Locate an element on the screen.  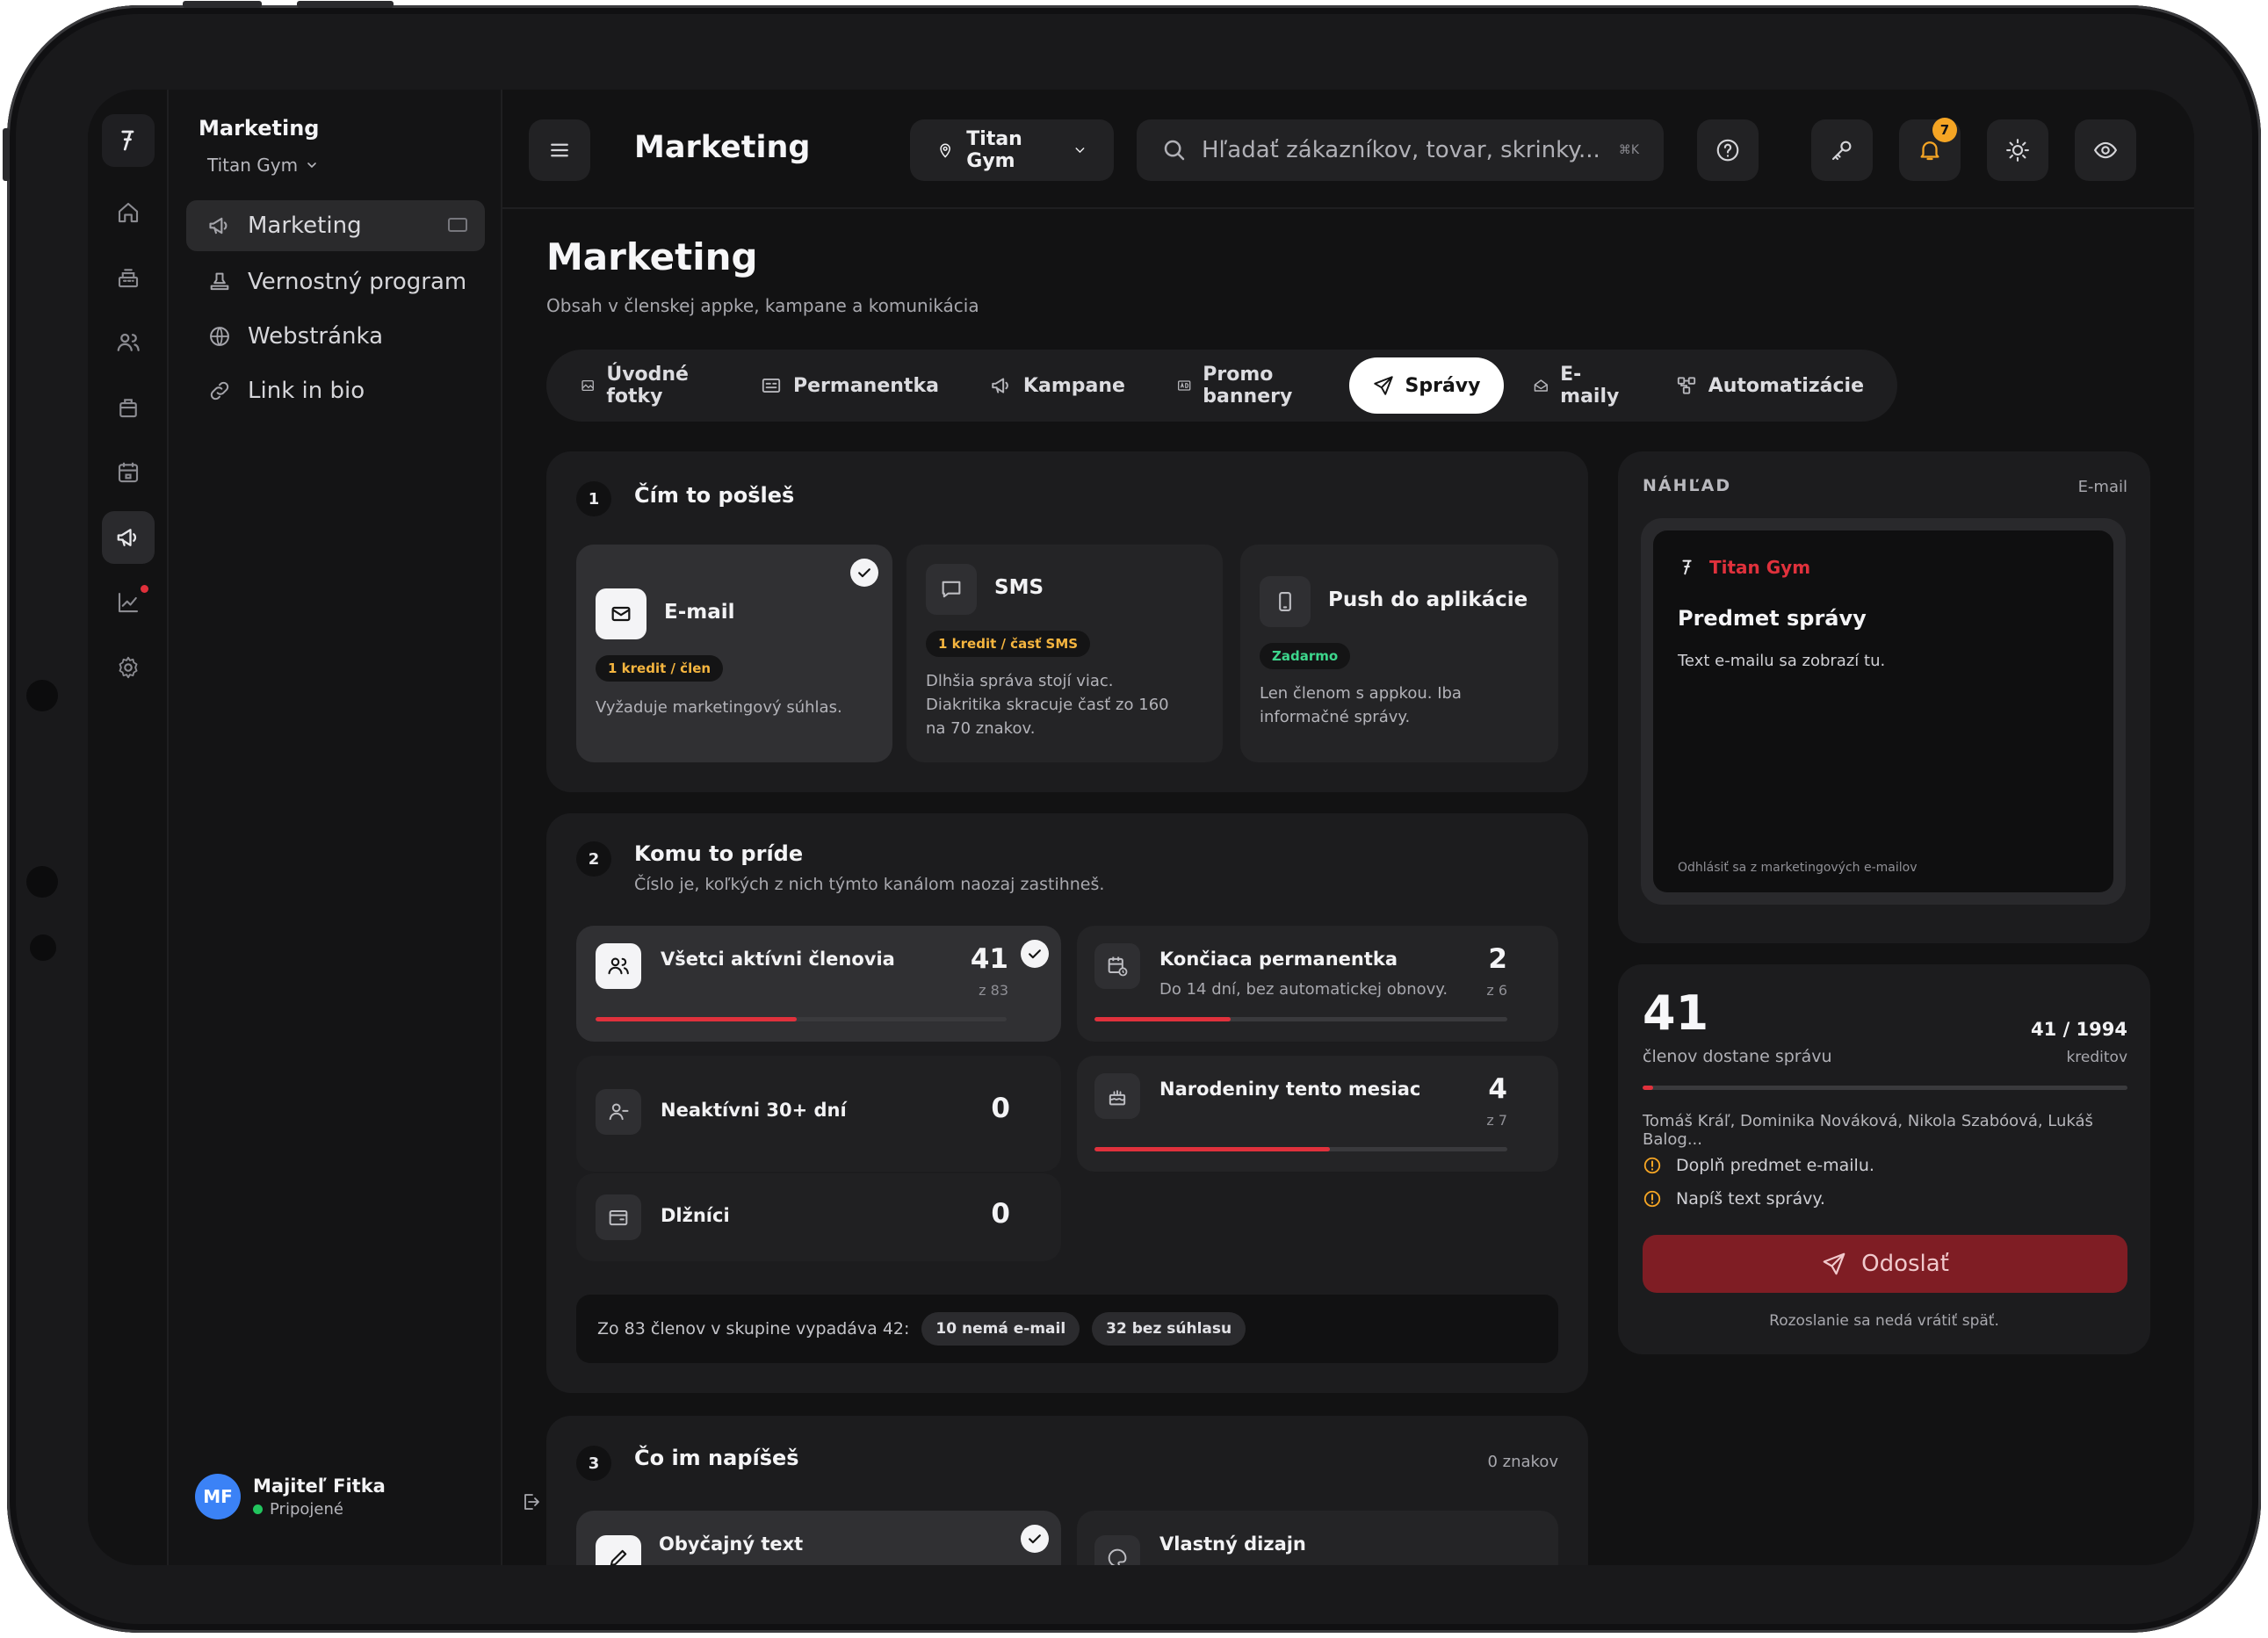
audience-card-birthdays: Narodeniny tento mesiac 4 z 7 is located at coordinates (1318, 1114).